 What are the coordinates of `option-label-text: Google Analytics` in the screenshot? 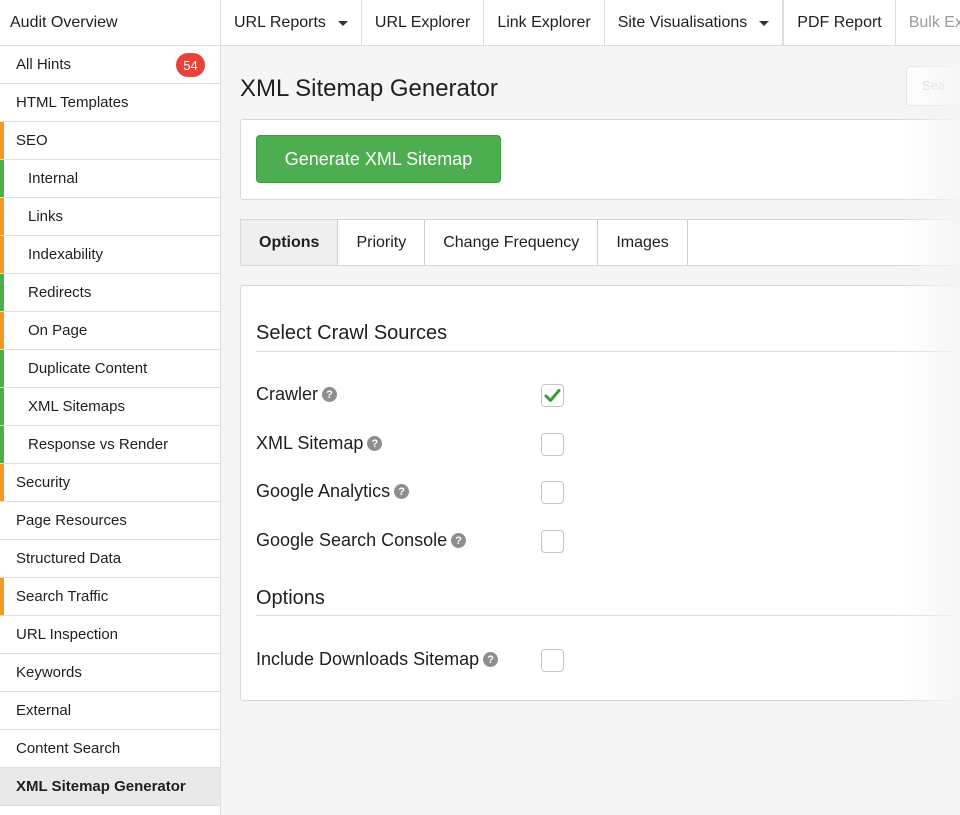 It's located at (323, 491).